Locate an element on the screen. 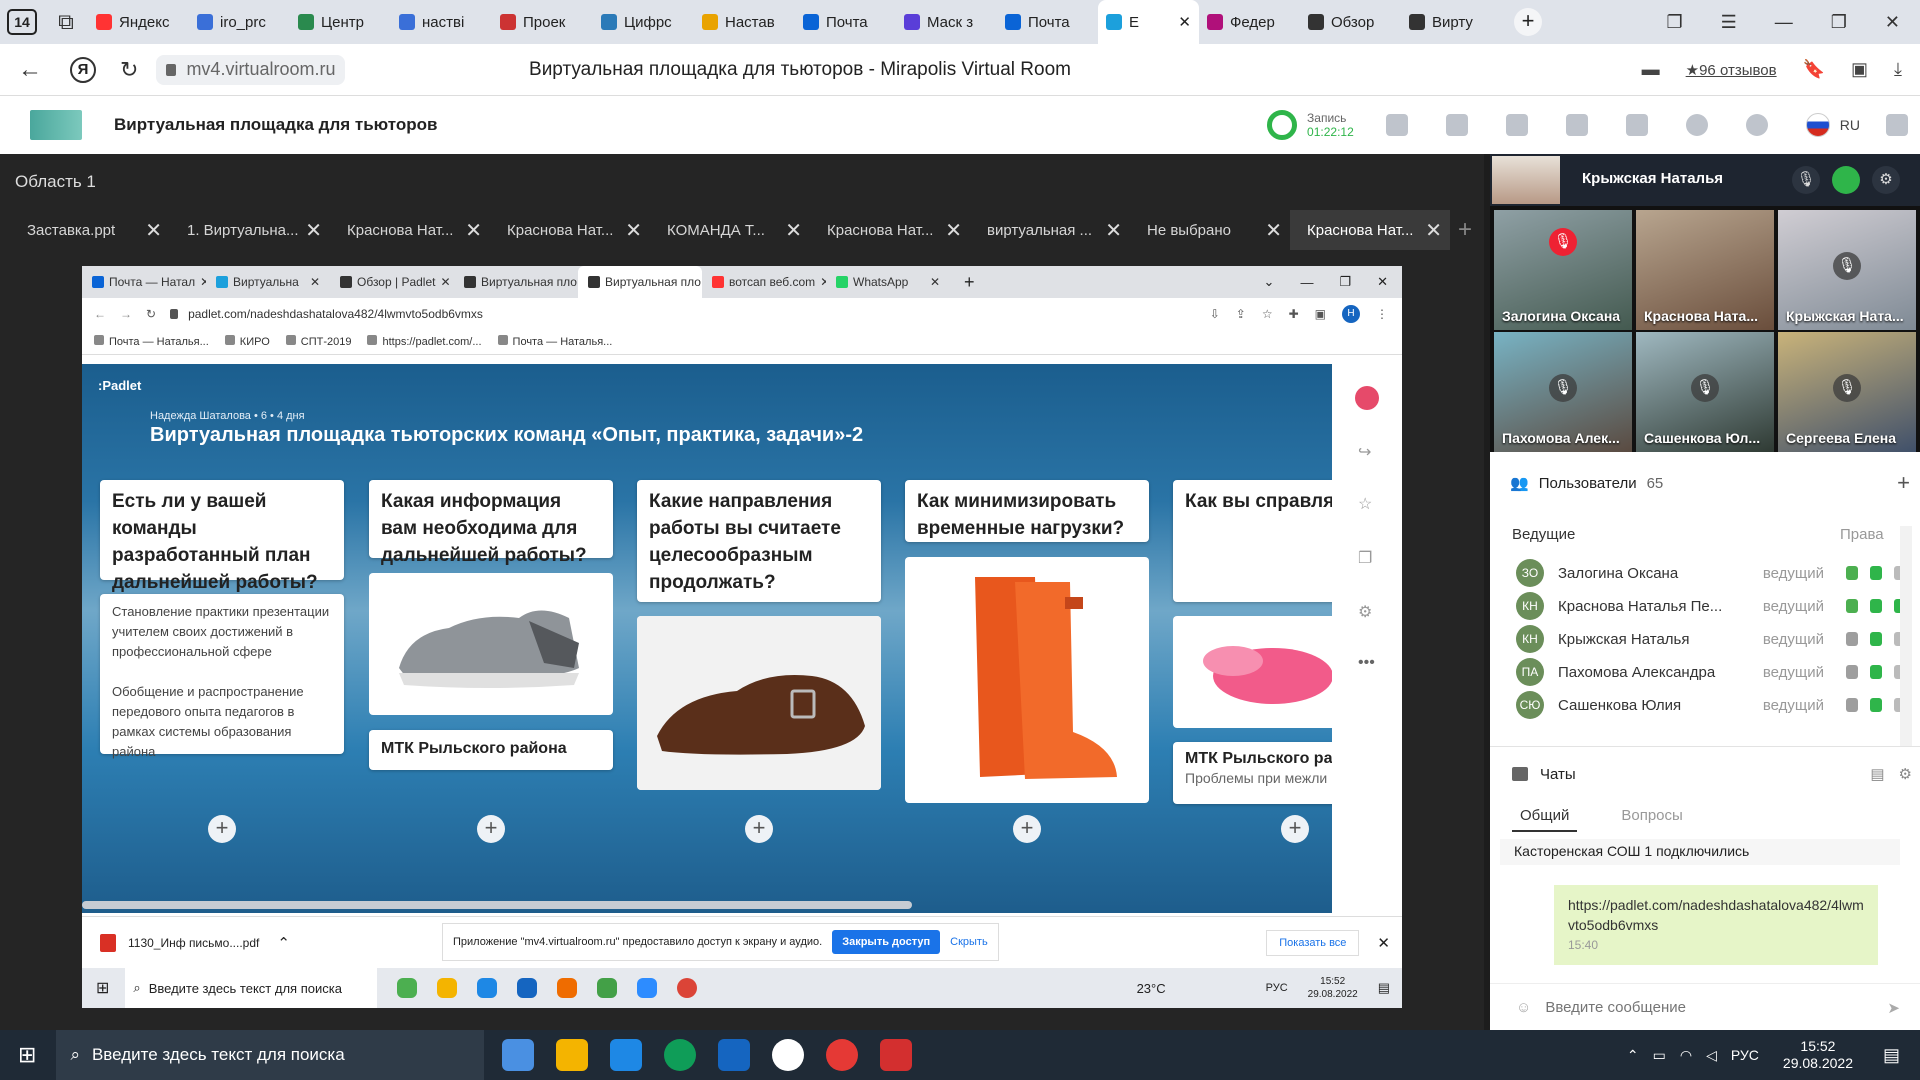  browser-tab: Яндекс is located at coordinates (138, 22).